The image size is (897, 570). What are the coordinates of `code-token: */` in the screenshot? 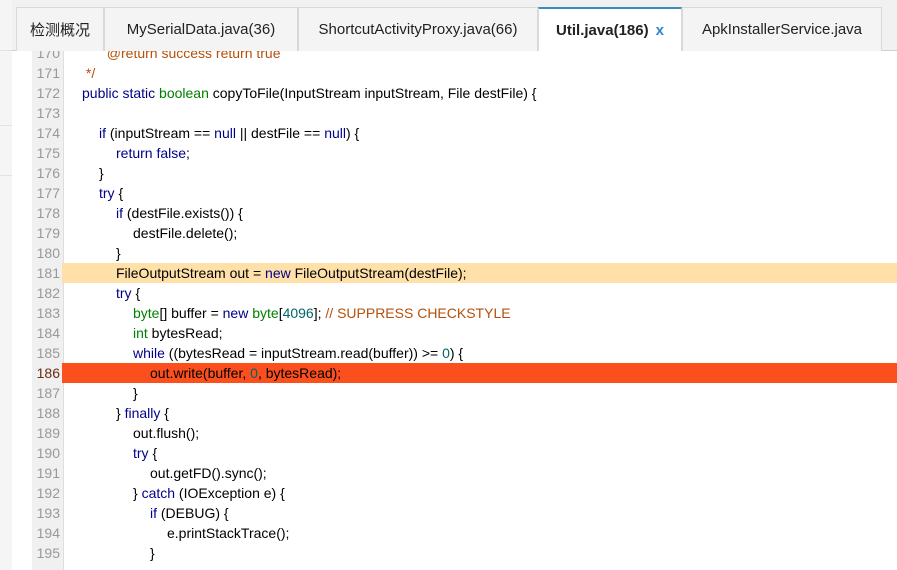 It's located at (89, 73).